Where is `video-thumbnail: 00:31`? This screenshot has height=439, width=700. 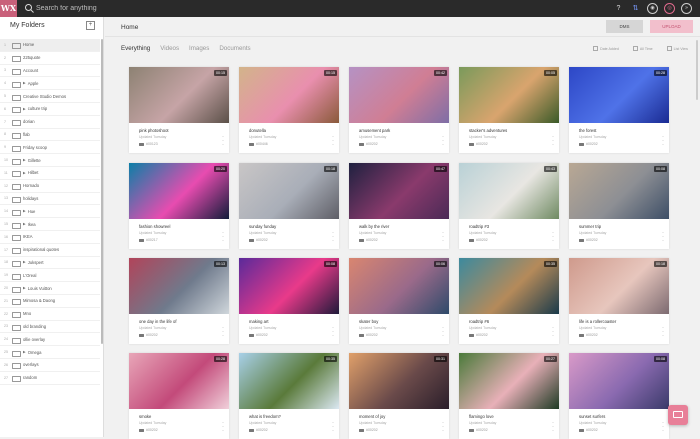
video-thumbnail: 00:31 is located at coordinates (399, 381).